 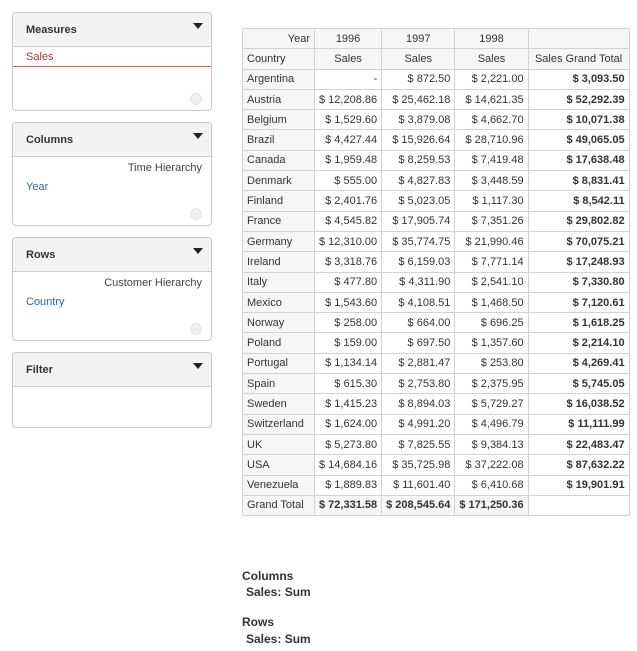 I want to click on level-item-country: Country, so click(x=45, y=302).